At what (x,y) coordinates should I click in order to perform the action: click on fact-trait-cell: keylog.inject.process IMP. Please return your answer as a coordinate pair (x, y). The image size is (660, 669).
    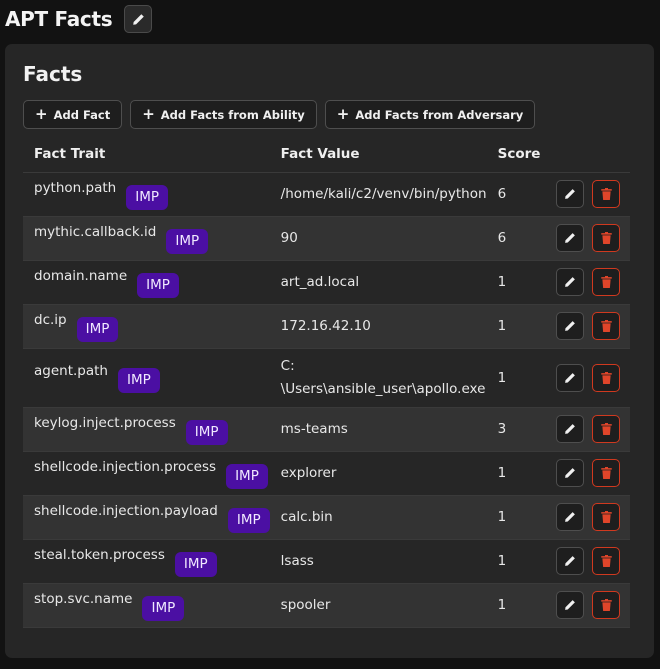
    Looking at the image, I should click on (146, 429).